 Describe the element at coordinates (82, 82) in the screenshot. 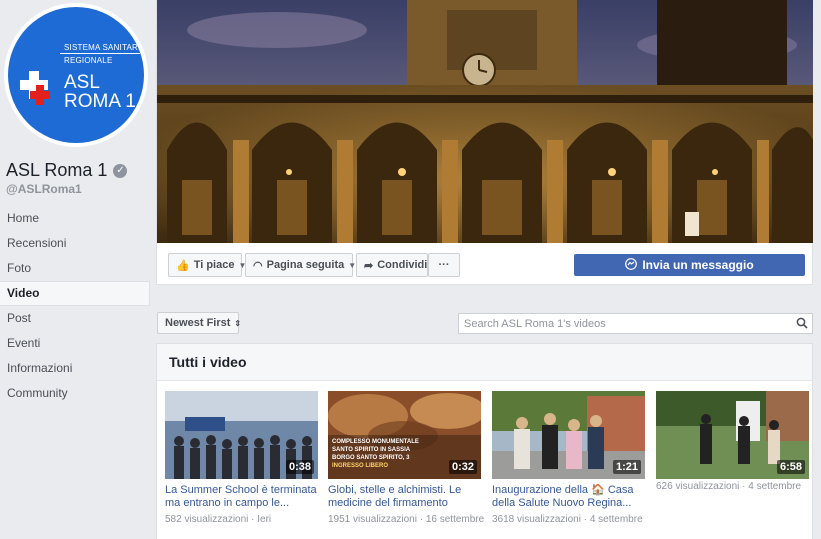

I see `logo-asl: ASL` at that location.